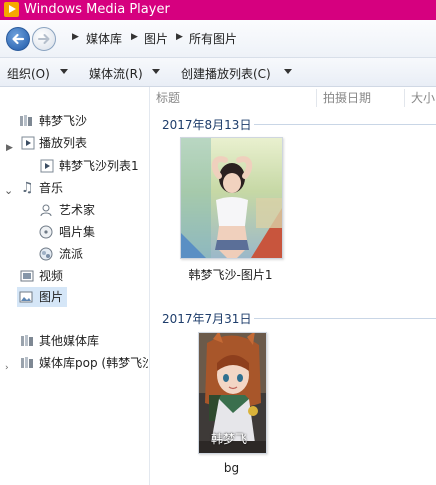  What do you see at coordinates (51, 276) in the screenshot?
I see `sidebar-item-label: 视频` at bounding box center [51, 276].